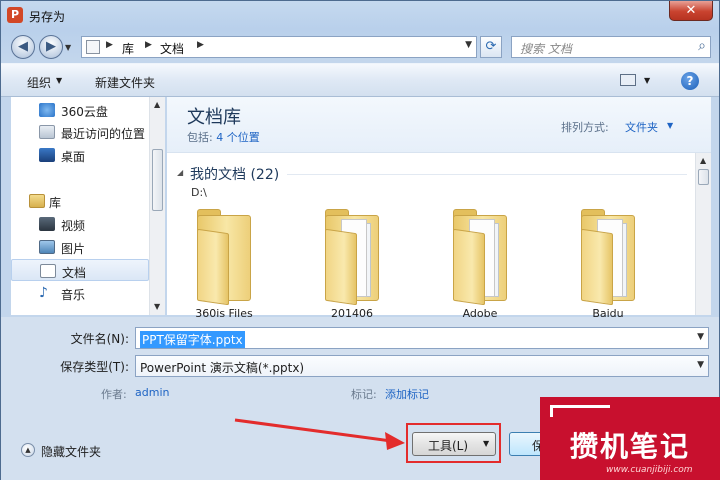 The height and width of the screenshot is (480, 720). Describe the element at coordinates (180, 172) in the screenshot. I see `collapse-group-icon: ◢` at that location.